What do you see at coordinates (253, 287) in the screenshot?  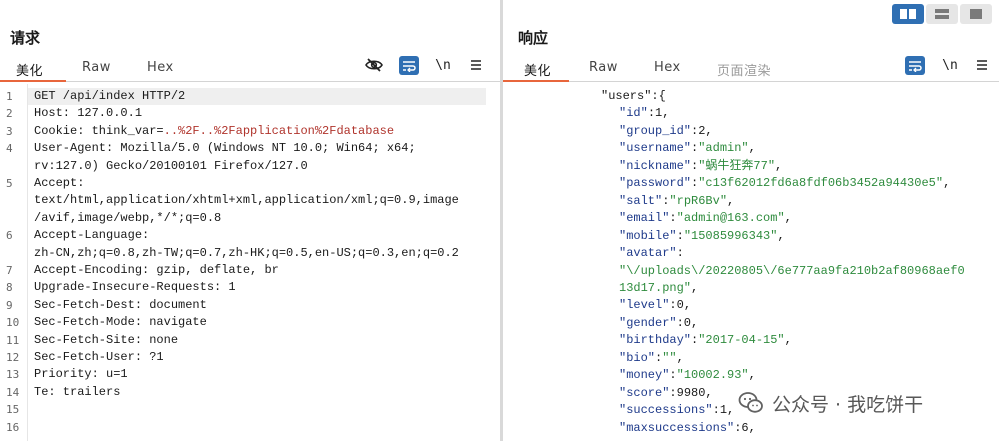 I see `request-line: 8 Upgrade-Insecure-Requests: 1` at bounding box center [253, 287].